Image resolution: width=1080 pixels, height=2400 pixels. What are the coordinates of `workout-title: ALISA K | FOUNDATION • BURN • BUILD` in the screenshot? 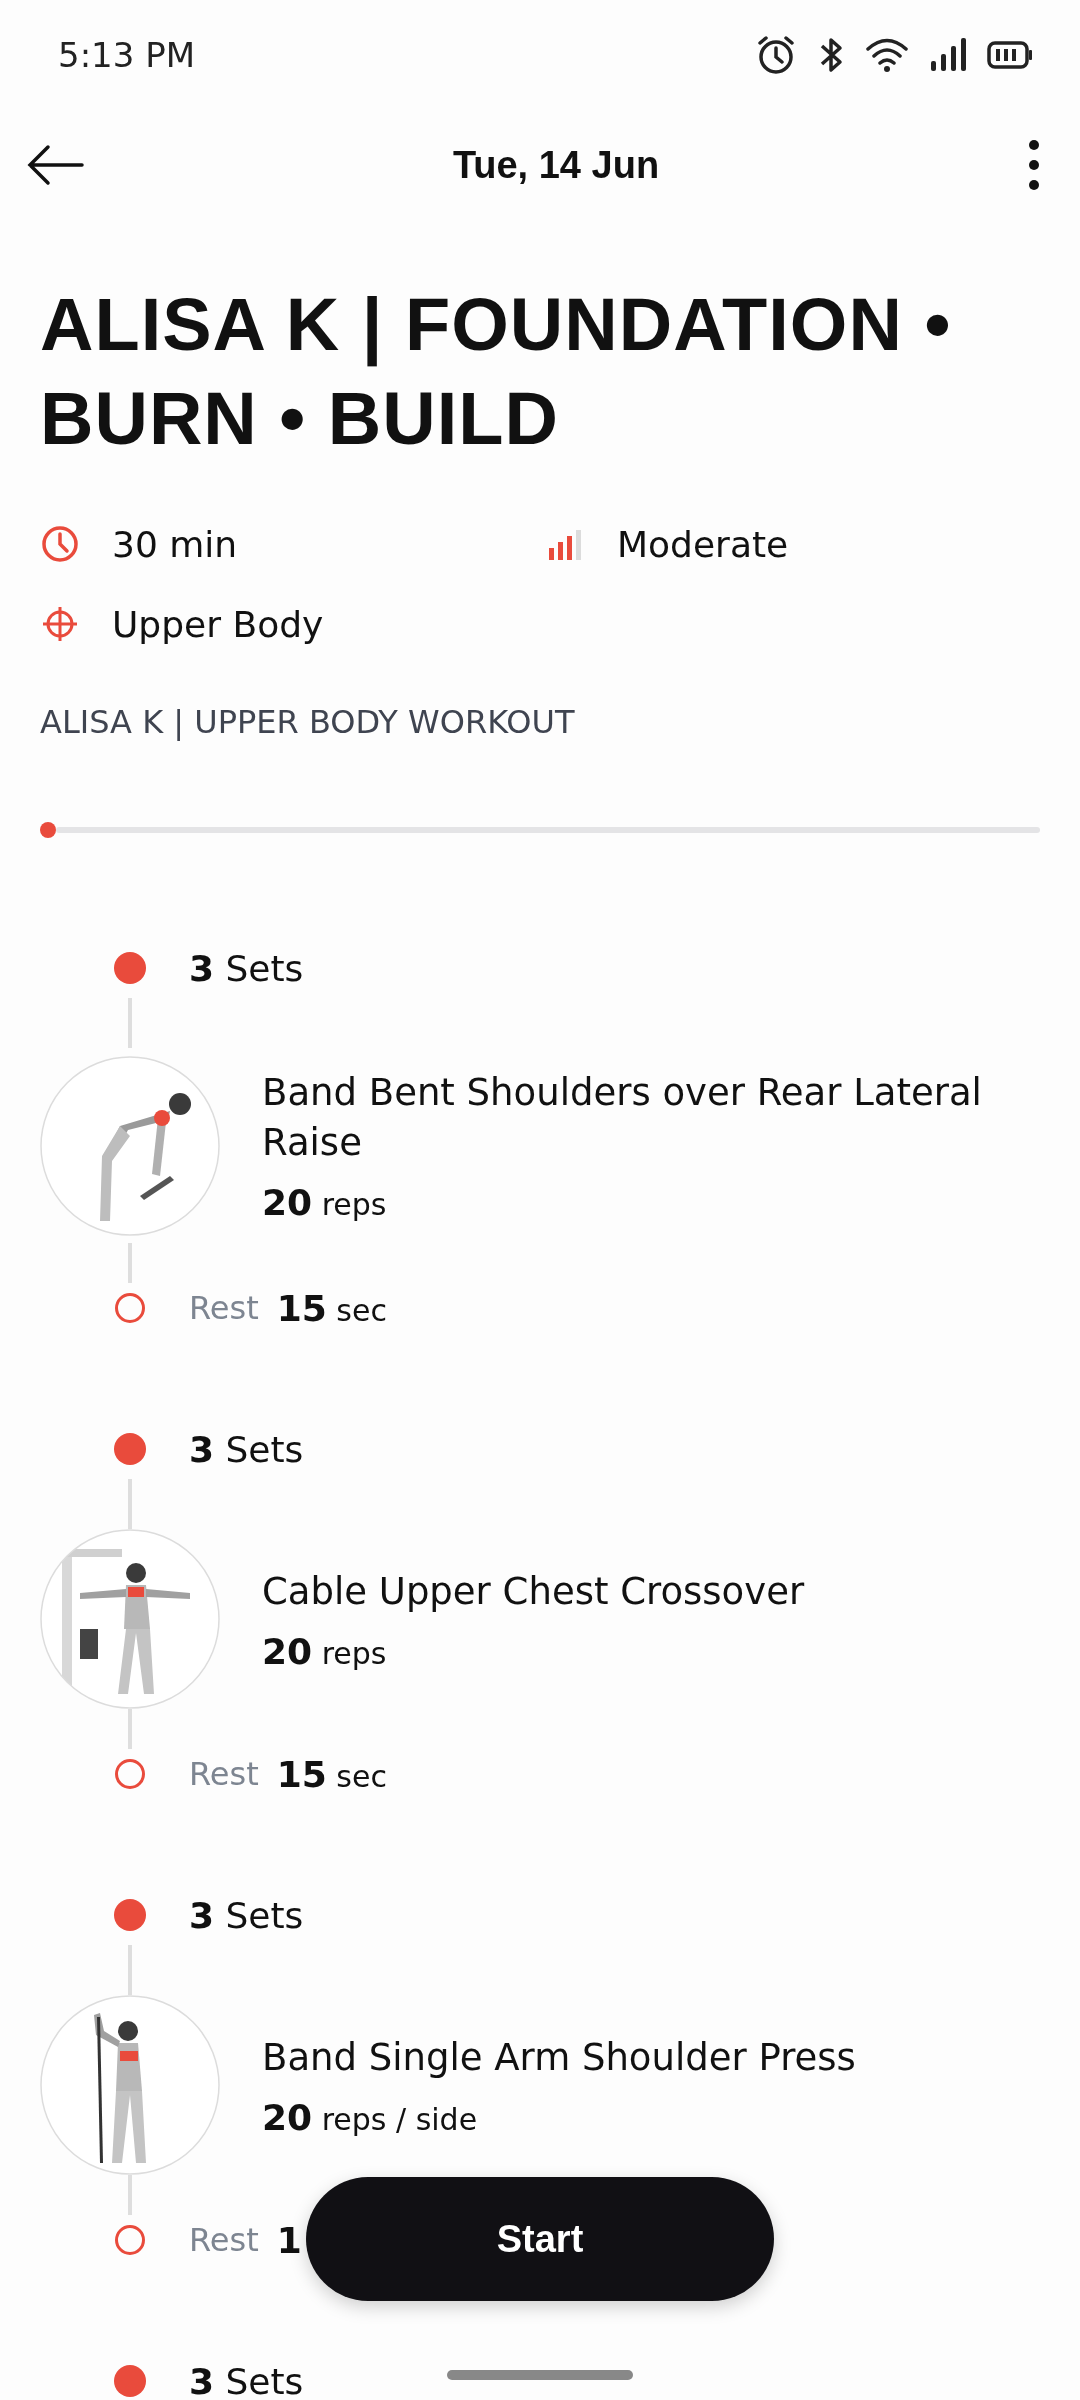 It's located at (496, 372).